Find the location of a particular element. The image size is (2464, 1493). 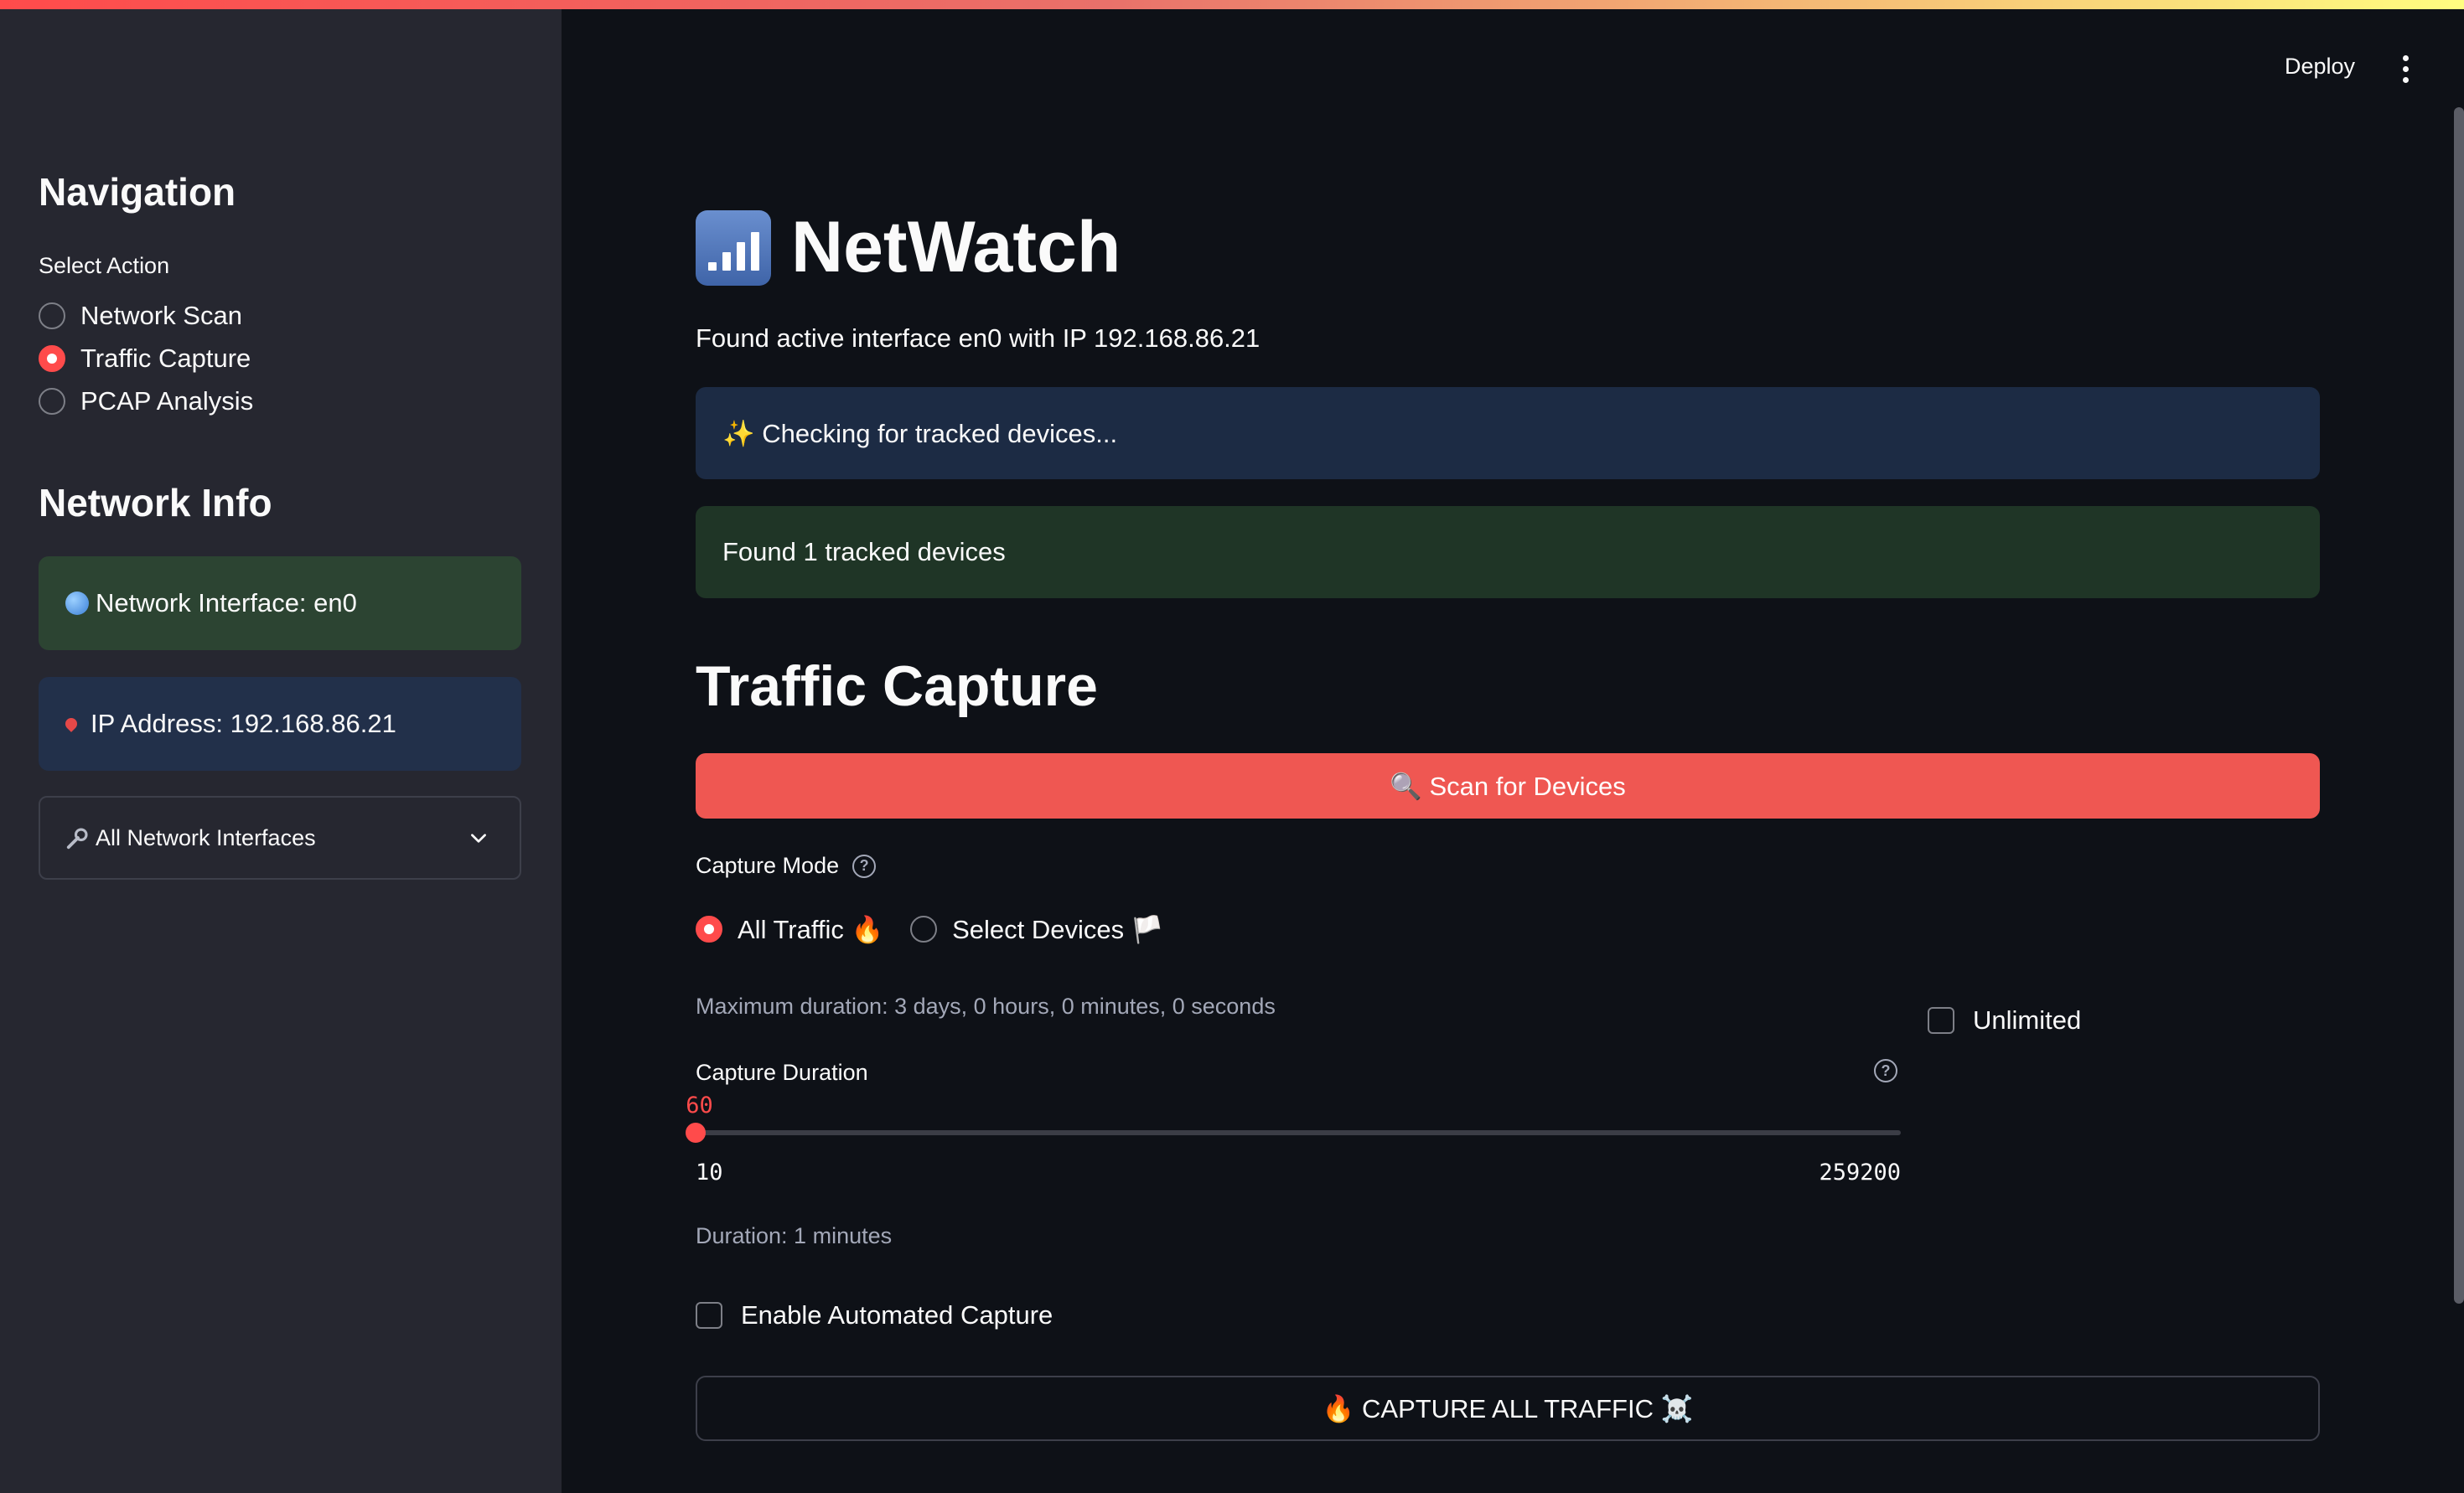

slider-max-label: 259200 is located at coordinates (1860, 1173).